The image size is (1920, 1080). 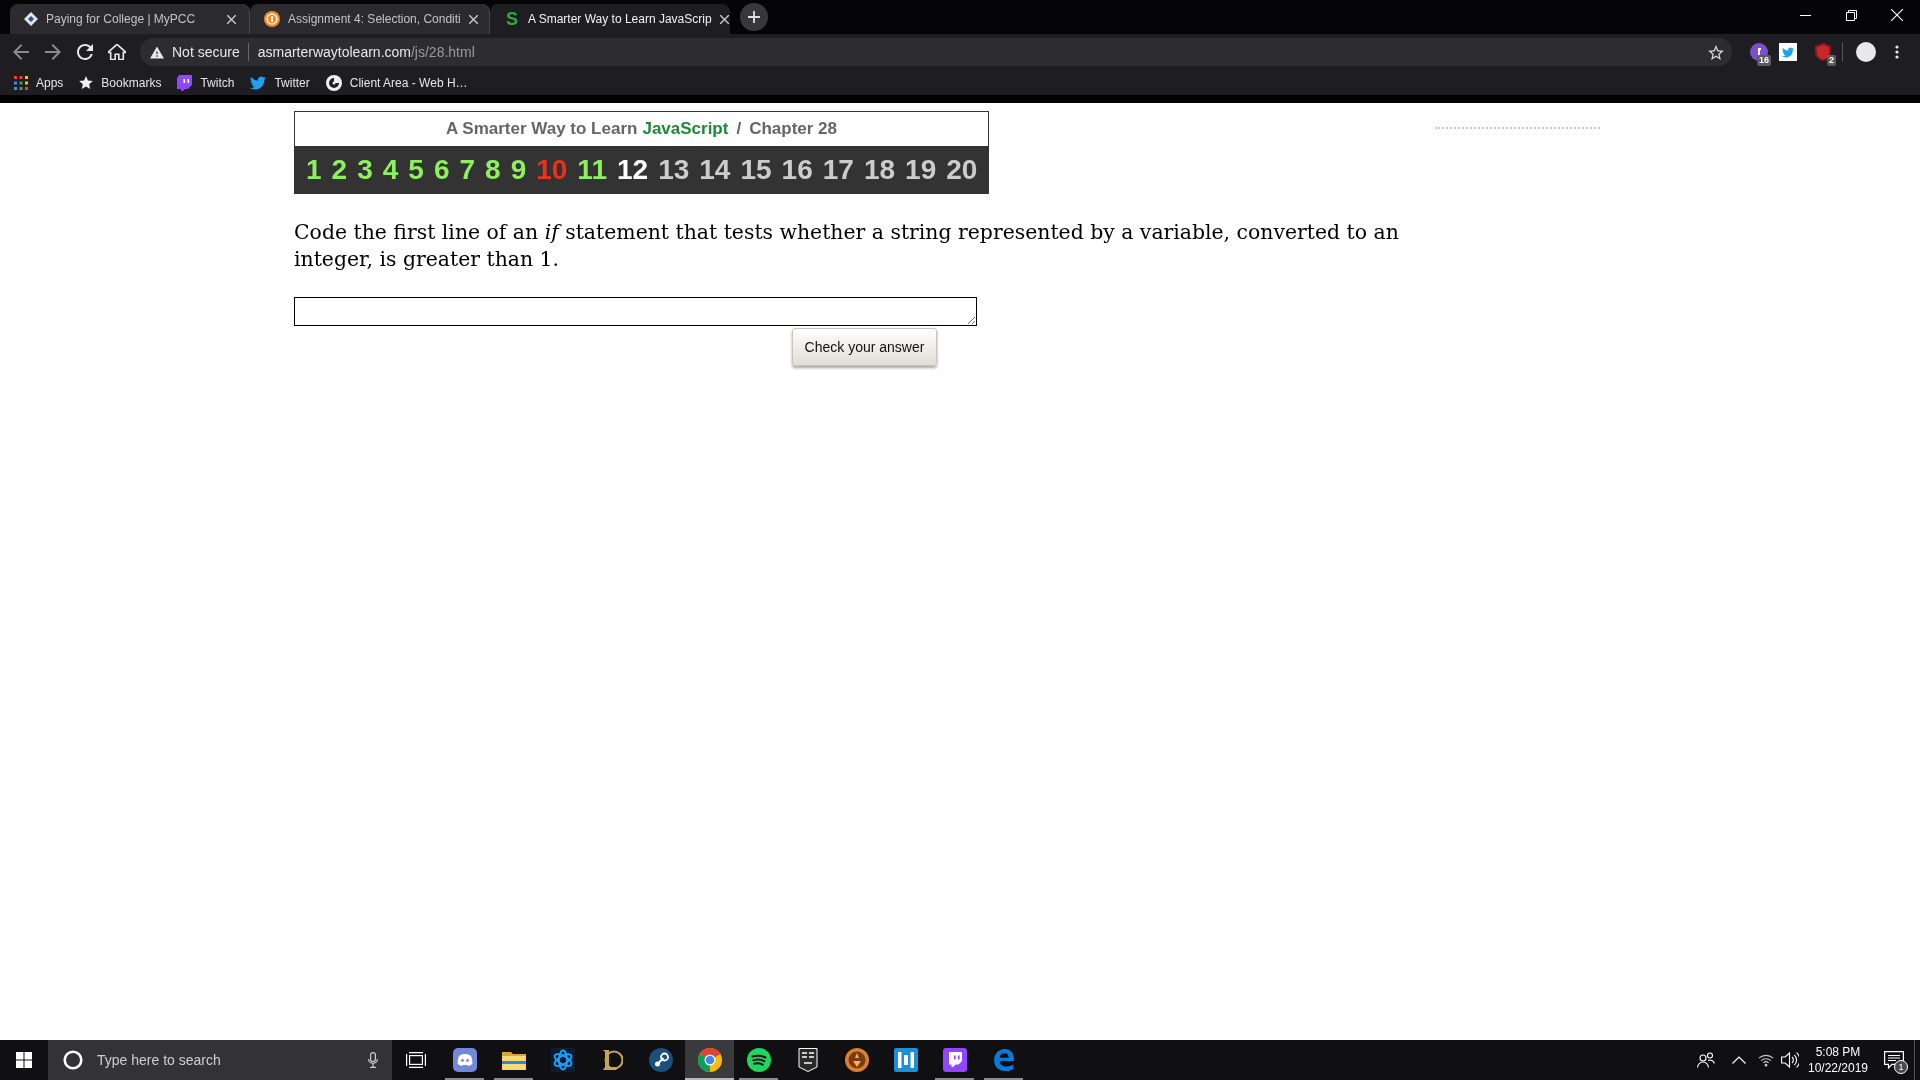 What do you see at coordinates (206, 82) in the screenshot?
I see `bookmark-item: Twitch` at bounding box center [206, 82].